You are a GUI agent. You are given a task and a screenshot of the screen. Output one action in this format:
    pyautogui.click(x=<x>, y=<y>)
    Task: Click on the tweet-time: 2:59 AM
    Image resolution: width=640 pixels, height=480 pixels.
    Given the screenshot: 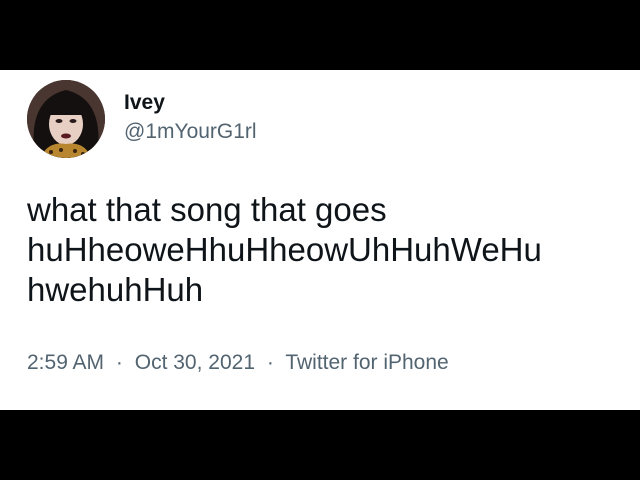 What is the action you would take?
    pyautogui.click(x=65, y=362)
    